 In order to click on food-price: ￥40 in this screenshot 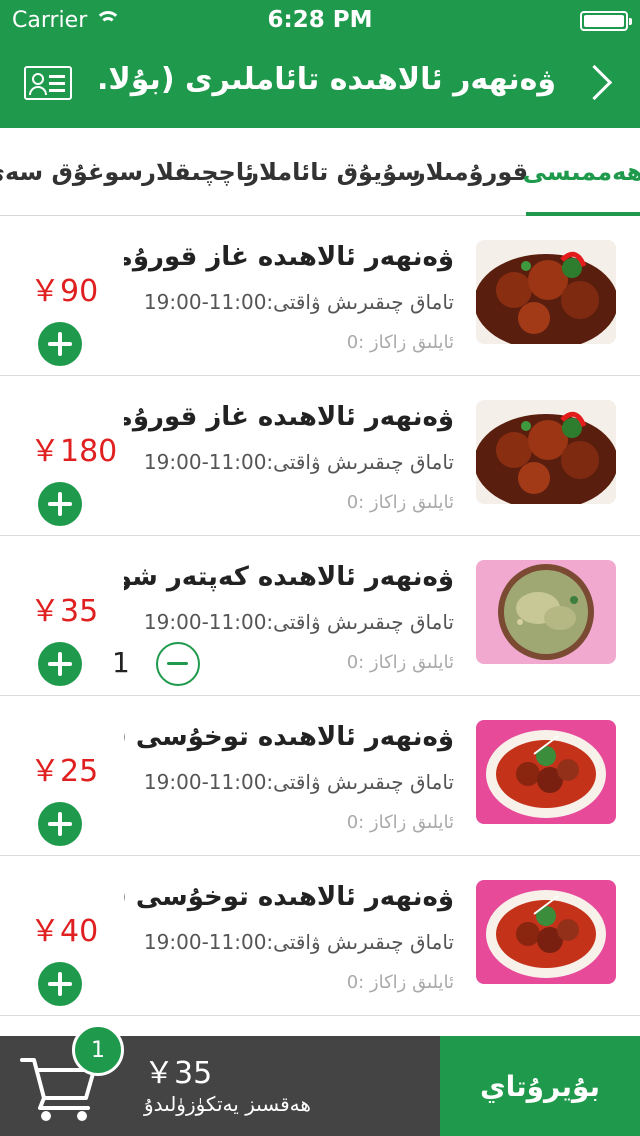, I will do `click(64, 931)`.